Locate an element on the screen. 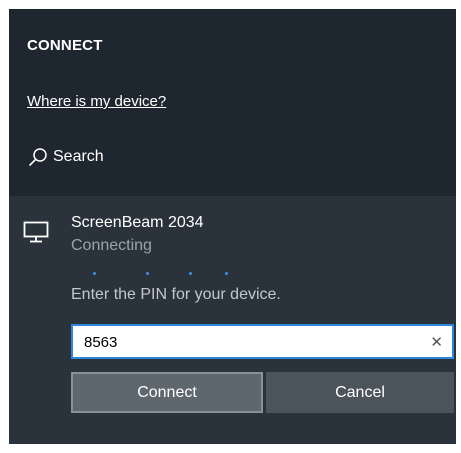 Image resolution: width=461 pixels, height=453 pixels. device-status: Connecting is located at coordinates (111, 245).